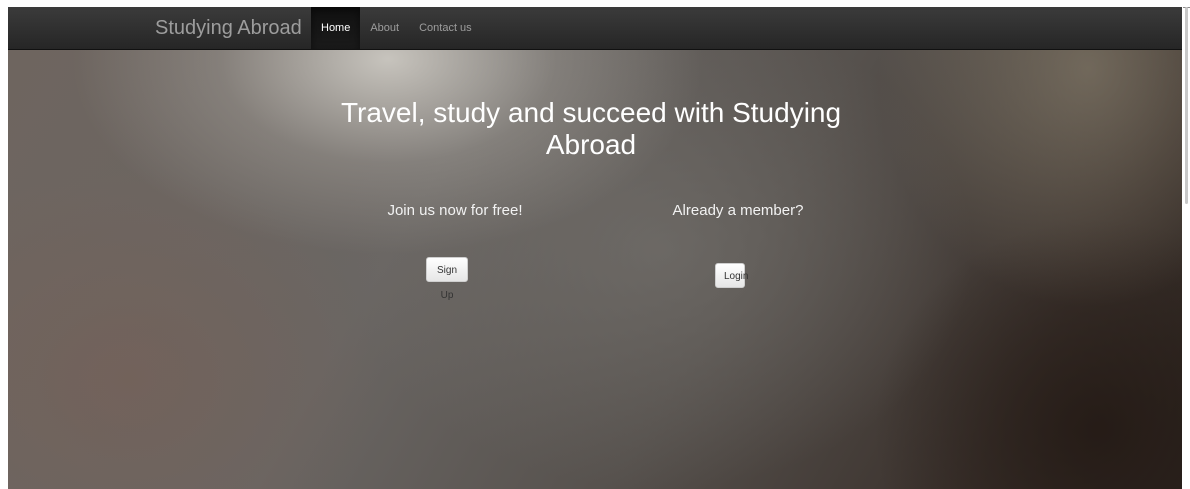 Image resolution: width=1190 pixels, height=489 pixels. I want to click on sign-up-button: Sign Up, so click(447, 279).